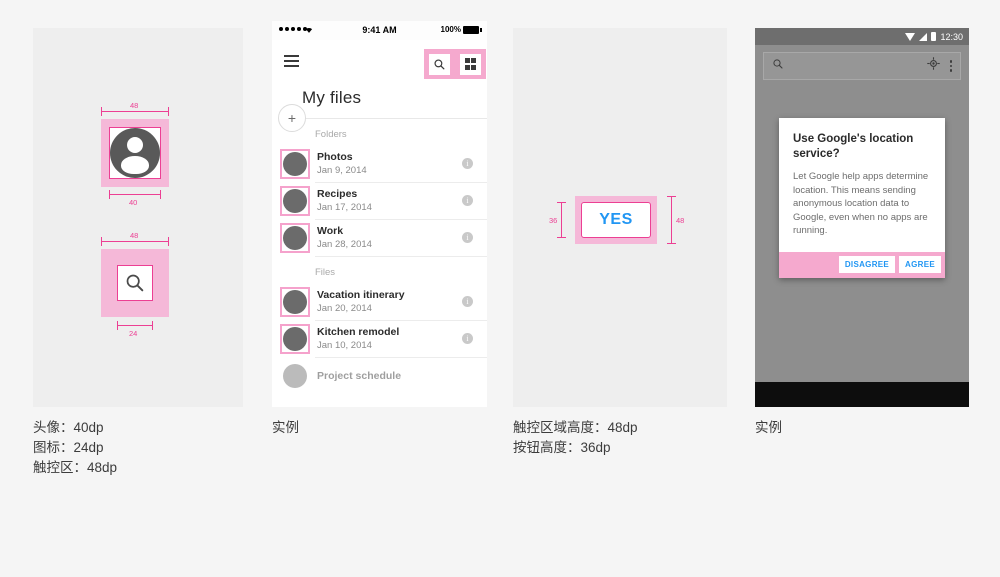  Describe the element at coordinates (135, 325) in the screenshot. I see `search-size-dimension-line` at that location.